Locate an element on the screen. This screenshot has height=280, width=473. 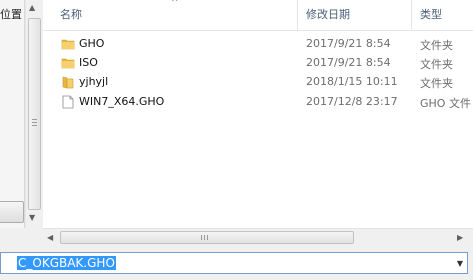
list-item: yjhyjl 2018/1/15 10:11 文件夹 is located at coordinates (258, 82).